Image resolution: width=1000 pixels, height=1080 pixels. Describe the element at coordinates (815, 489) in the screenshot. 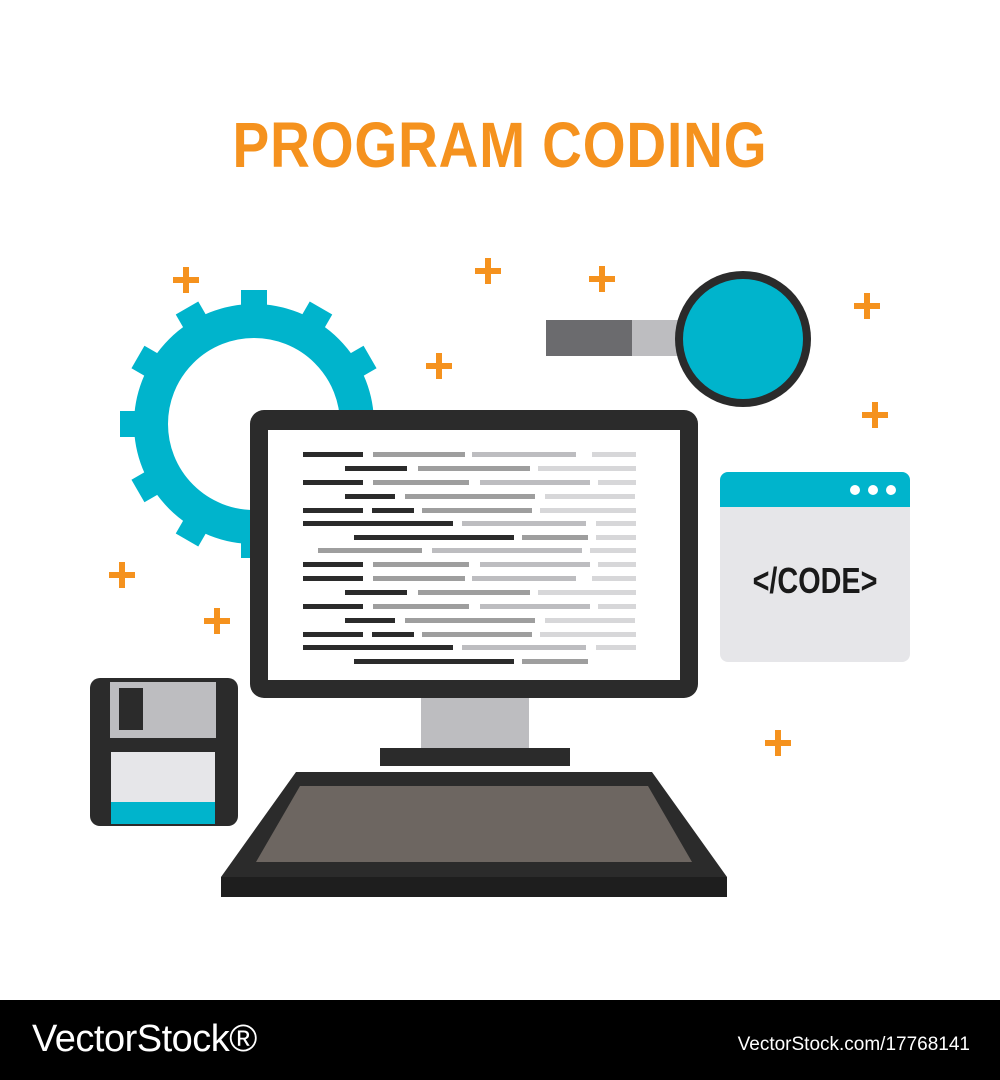

I see `code-window-titlebar` at that location.